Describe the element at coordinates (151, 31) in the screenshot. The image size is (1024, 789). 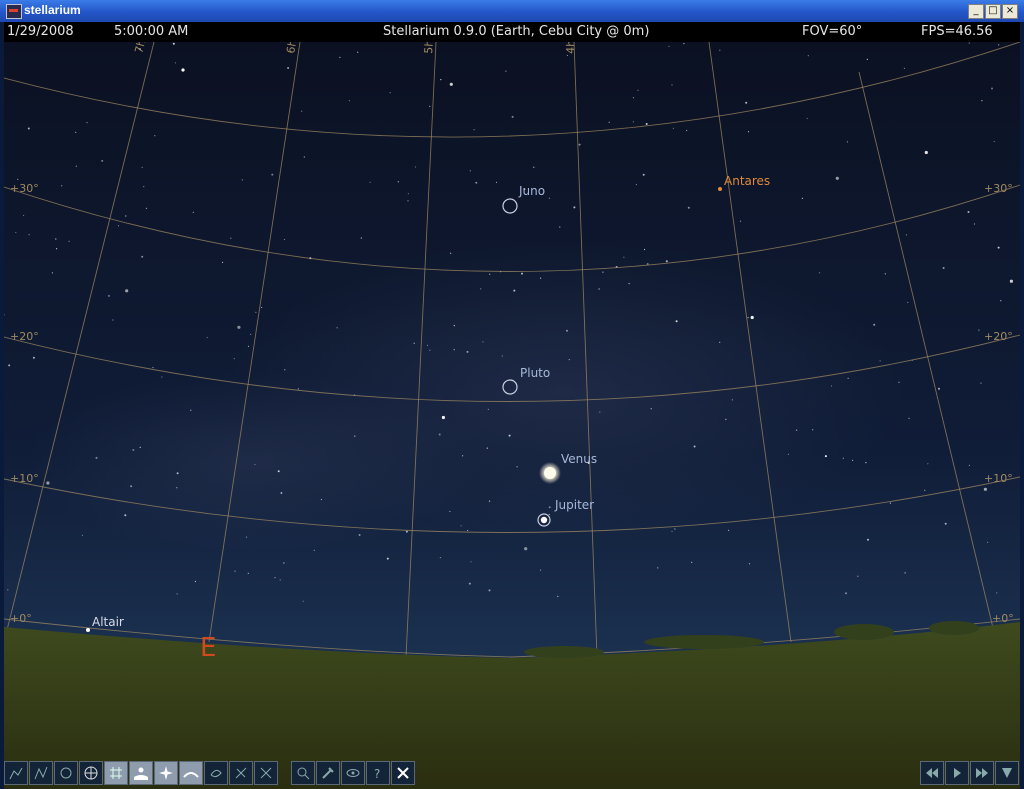
I see `time-display: 5:00:00 AM` at that location.